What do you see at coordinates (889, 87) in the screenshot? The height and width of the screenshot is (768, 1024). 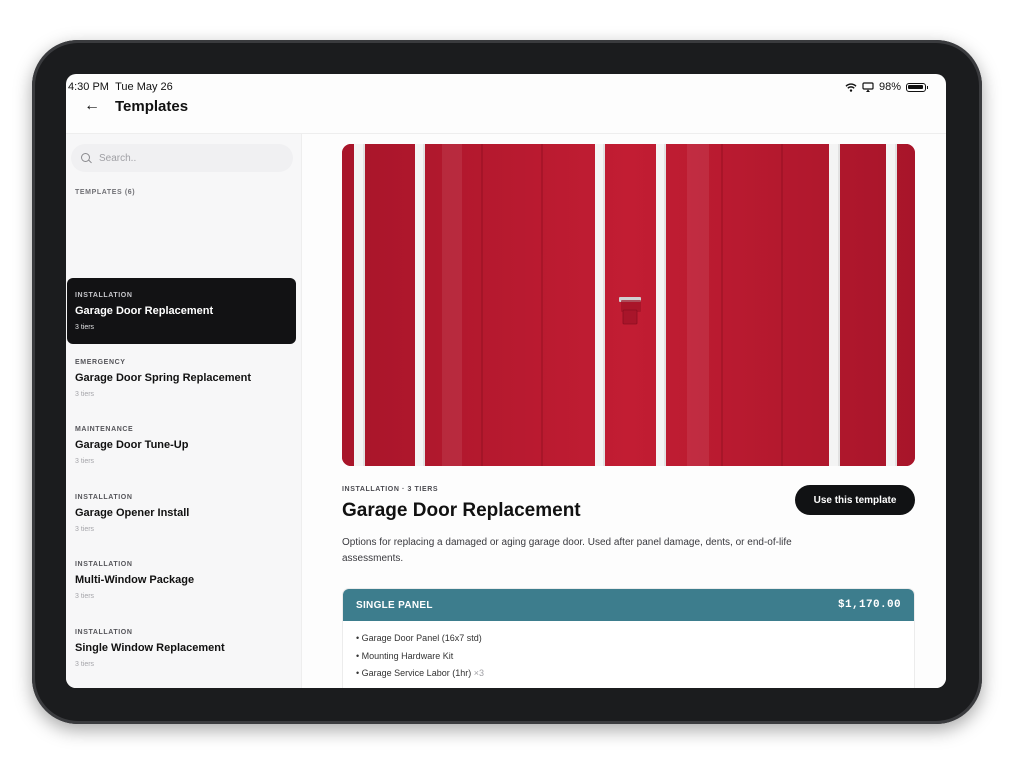 I see `battery-percent: 98%` at bounding box center [889, 87].